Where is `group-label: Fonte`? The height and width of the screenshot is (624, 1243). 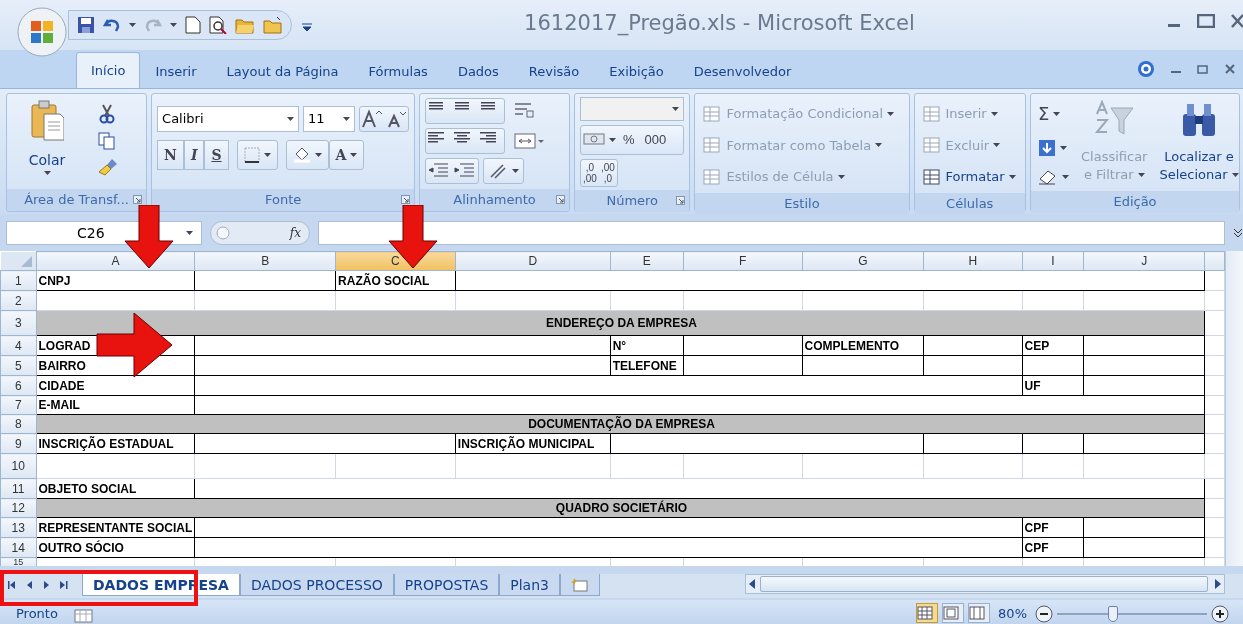
group-label: Fonte is located at coordinates (283, 199).